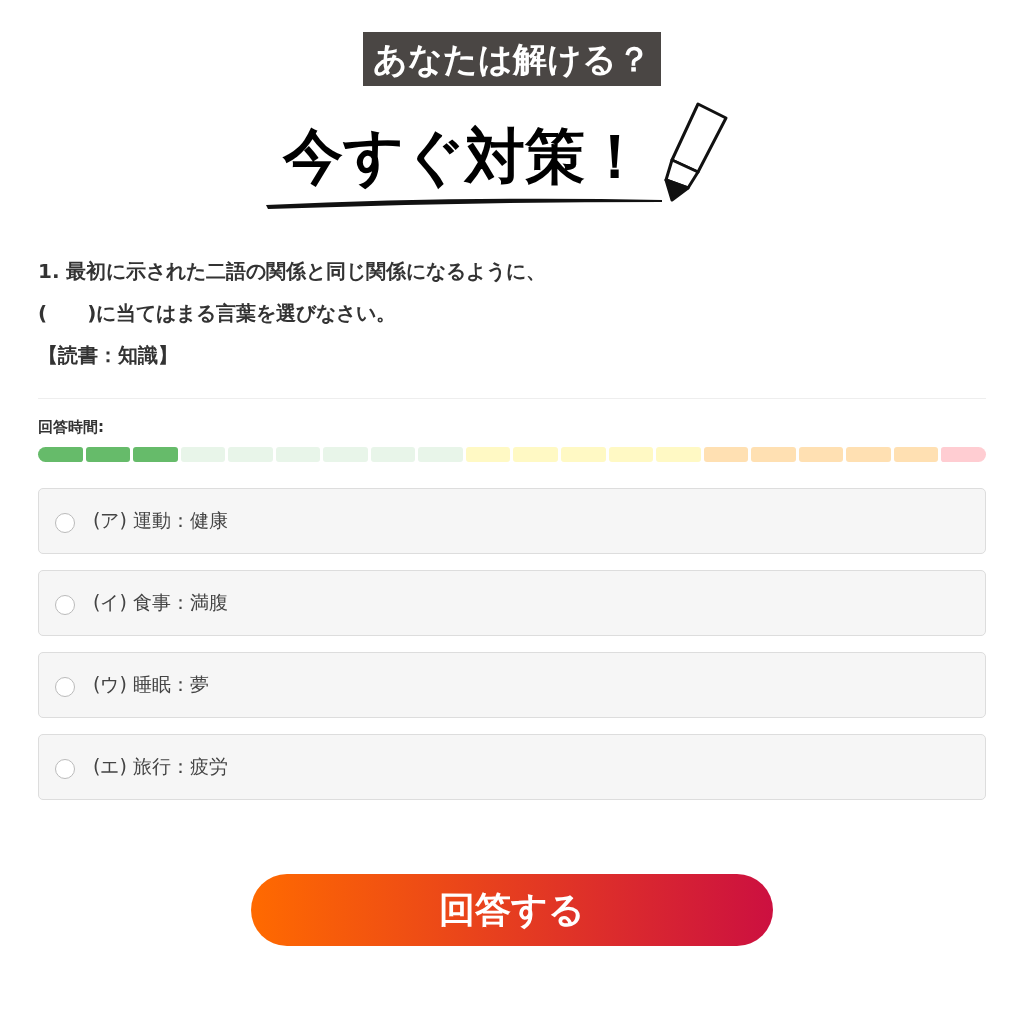  Describe the element at coordinates (512, 910) in the screenshot. I see `submit-button: 回答する` at that location.